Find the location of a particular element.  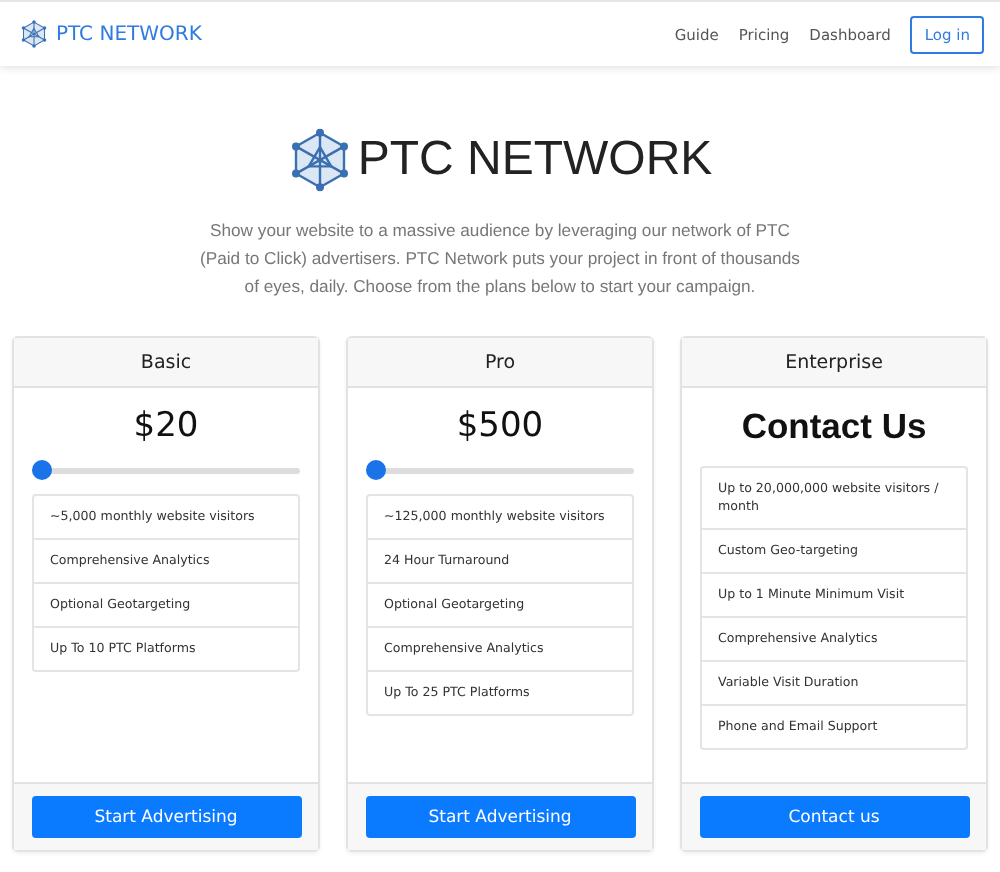

plan-price: Contact Us is located at coordinates (834, 427).